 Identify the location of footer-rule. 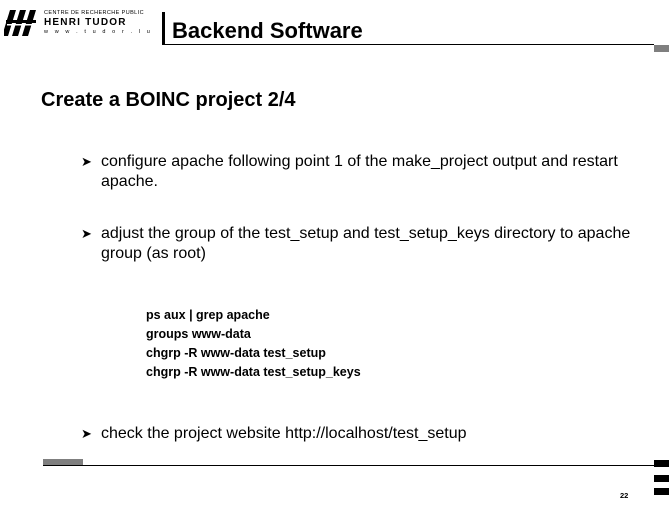
(348, 465).